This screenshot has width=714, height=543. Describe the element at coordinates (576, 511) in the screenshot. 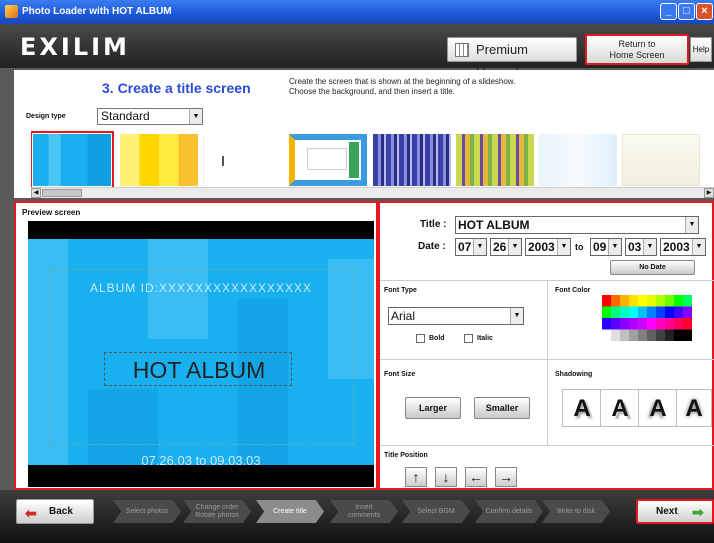

I see `wizard-step-label: Write to disk` at that location.